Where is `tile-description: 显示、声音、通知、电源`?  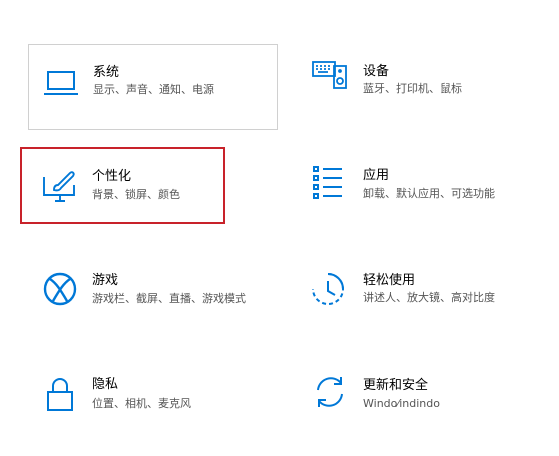
tile-description: 显示、声音、通知、电源 is located at coordinates (153, 89).